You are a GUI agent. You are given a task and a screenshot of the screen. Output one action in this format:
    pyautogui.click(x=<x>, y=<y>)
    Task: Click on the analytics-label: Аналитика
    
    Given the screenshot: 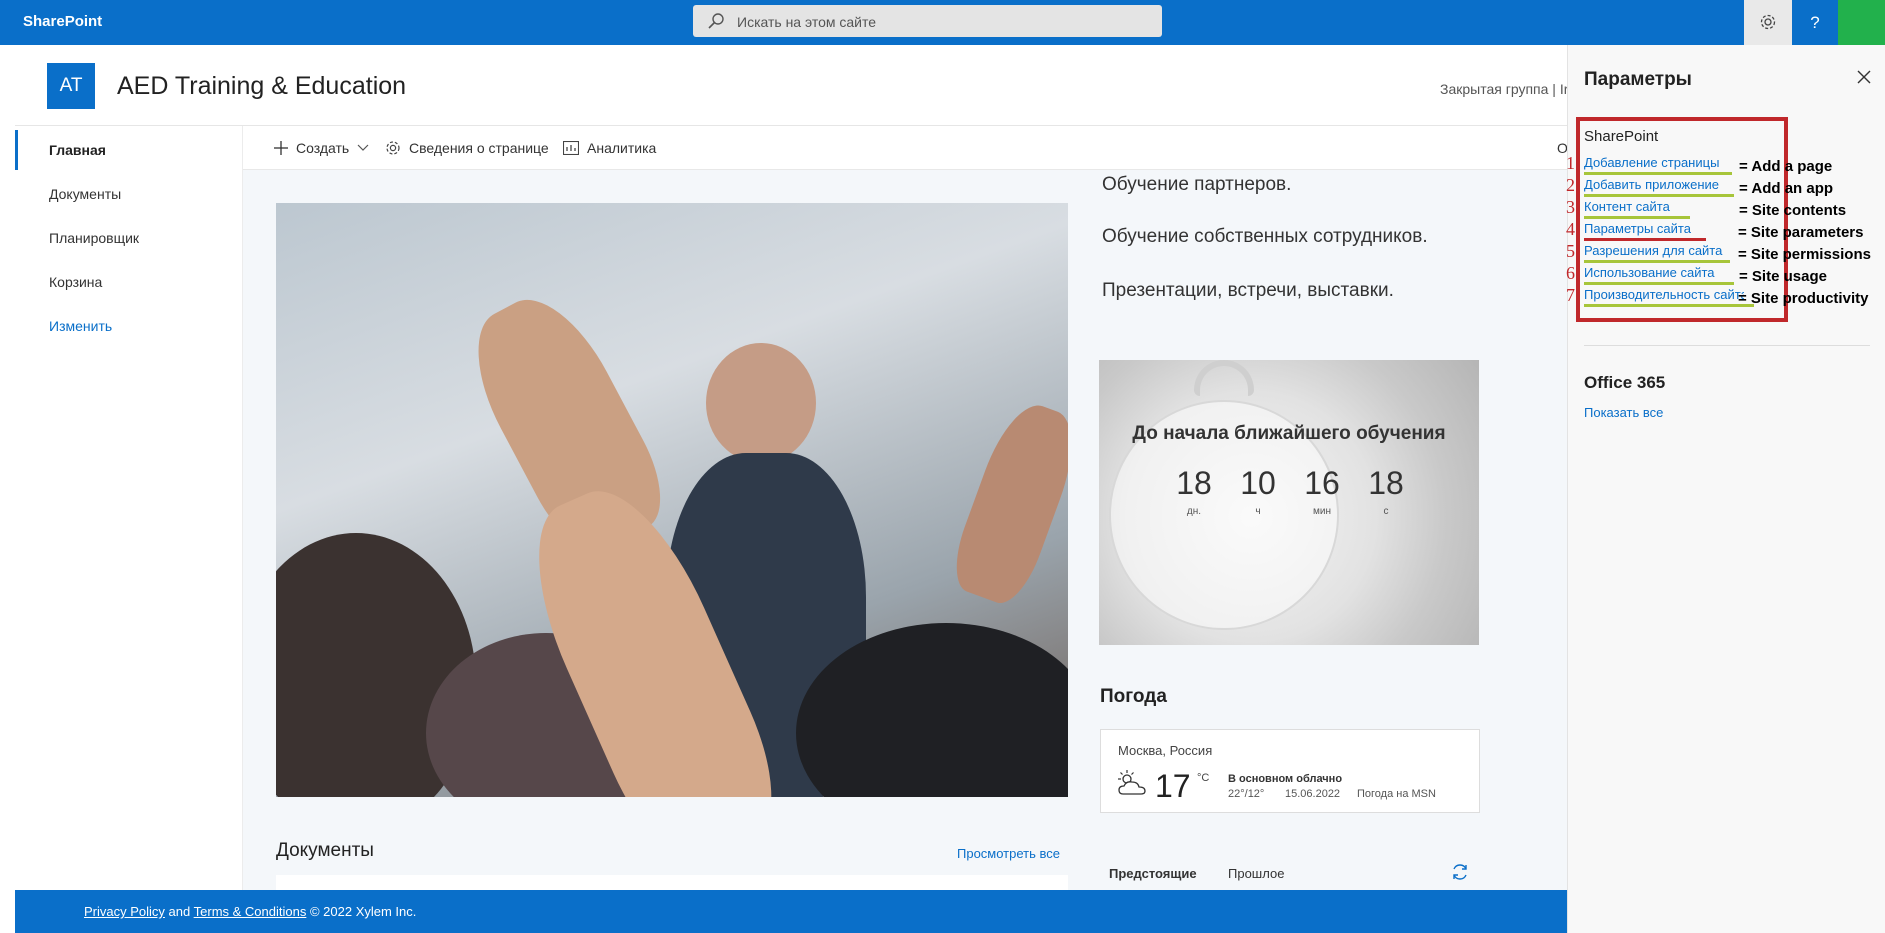 What is the action you would take?
    pyautogui.click(x=622, y=148)
    